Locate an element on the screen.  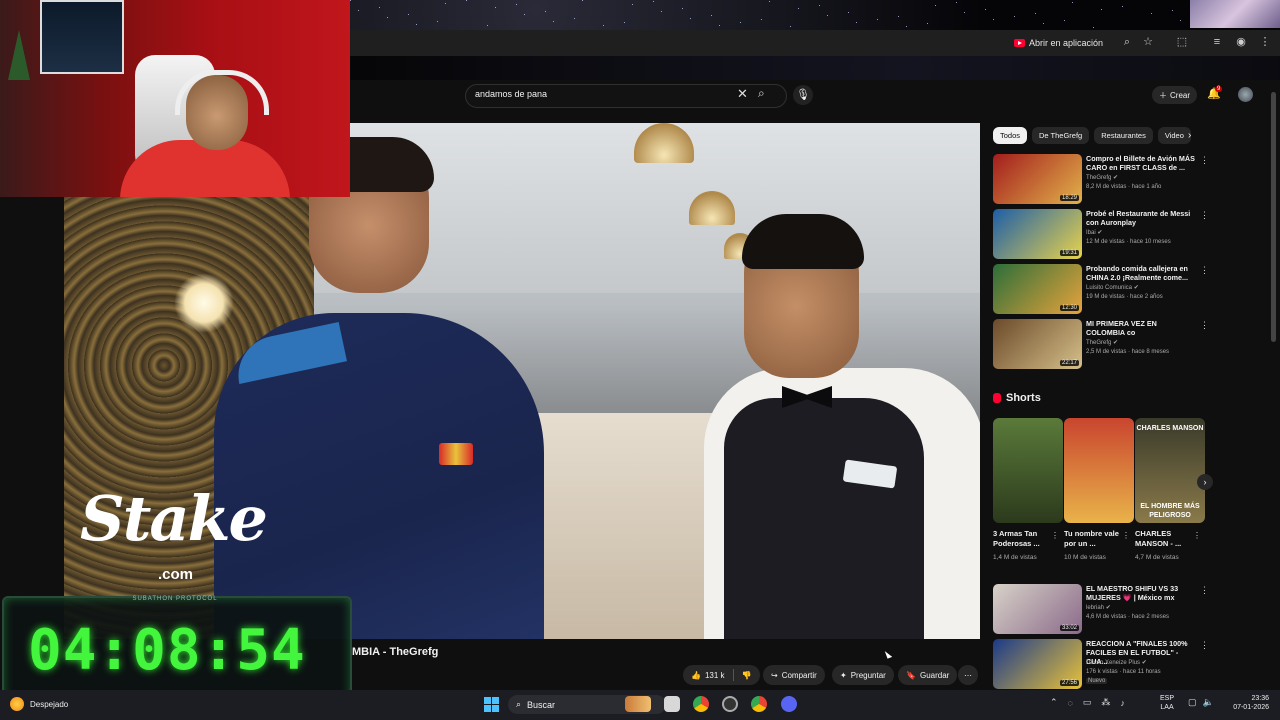
short-overlay-top: CHARLES MANSON is located at coordinates (1170, 428).